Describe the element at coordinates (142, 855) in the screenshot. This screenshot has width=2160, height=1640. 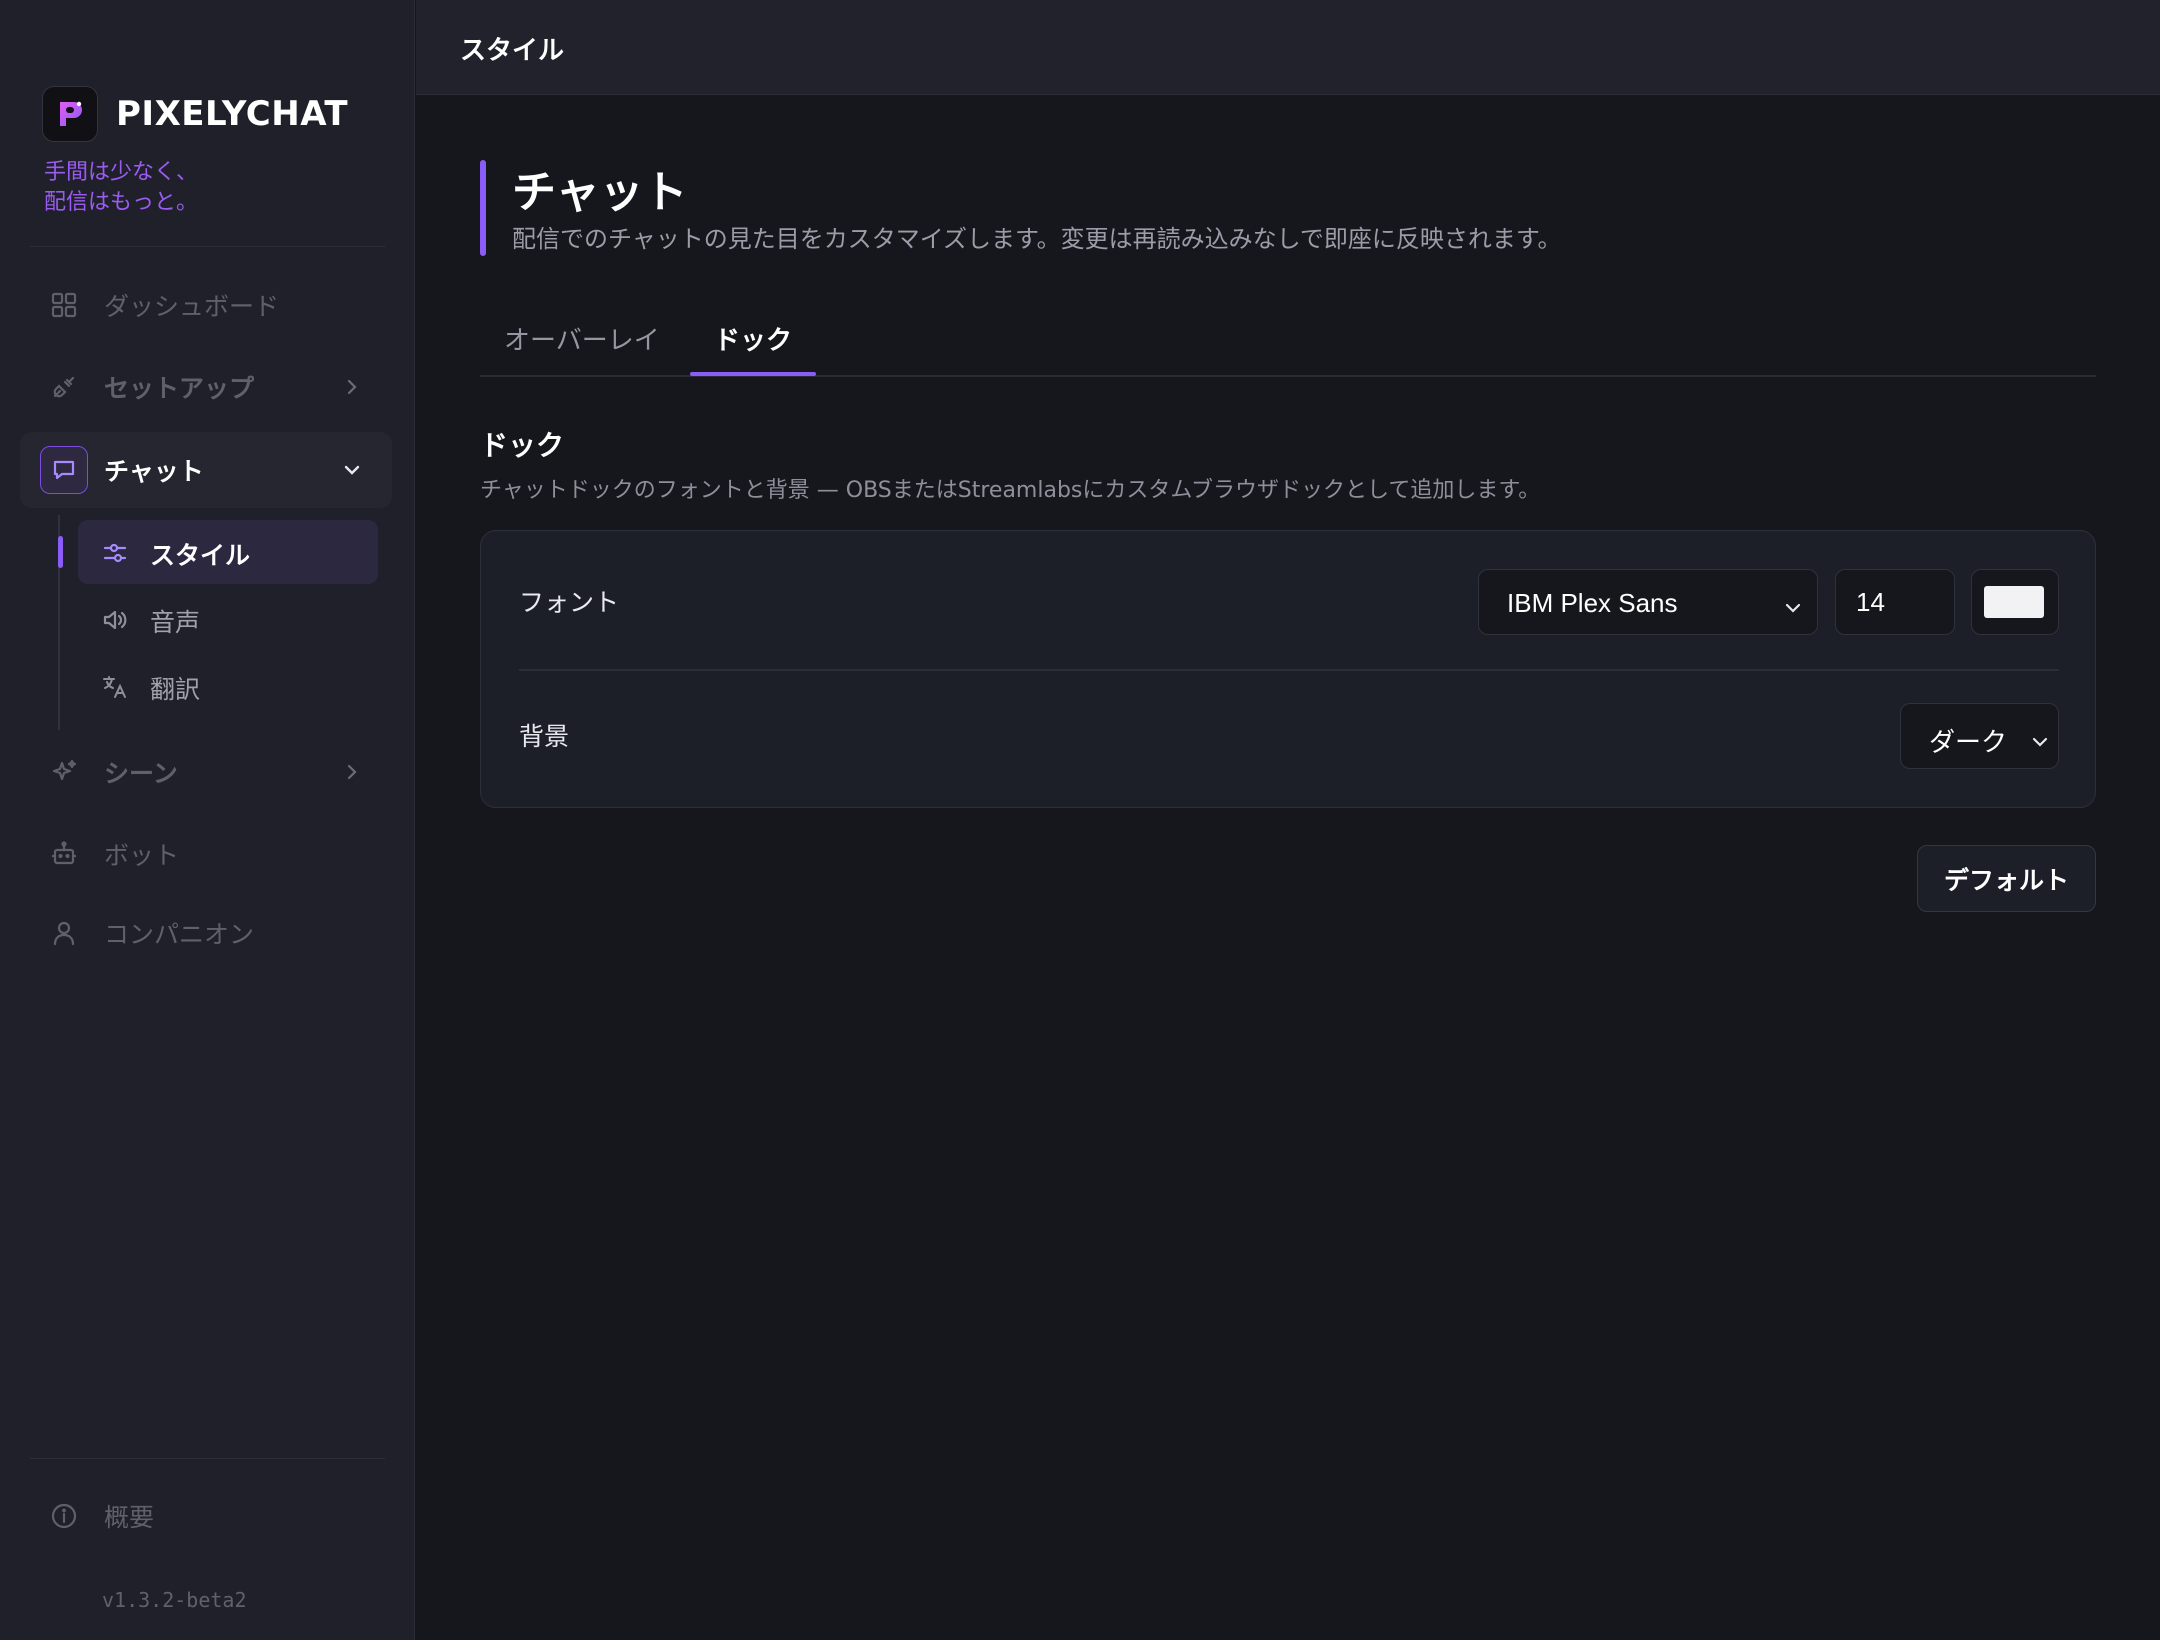
I see `sidebar-item-label: ボット` at that location.